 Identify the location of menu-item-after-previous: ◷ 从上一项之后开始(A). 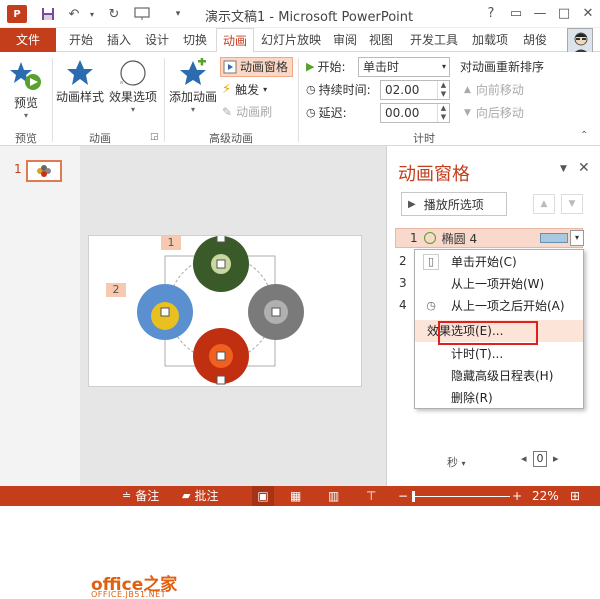
(499, 306).